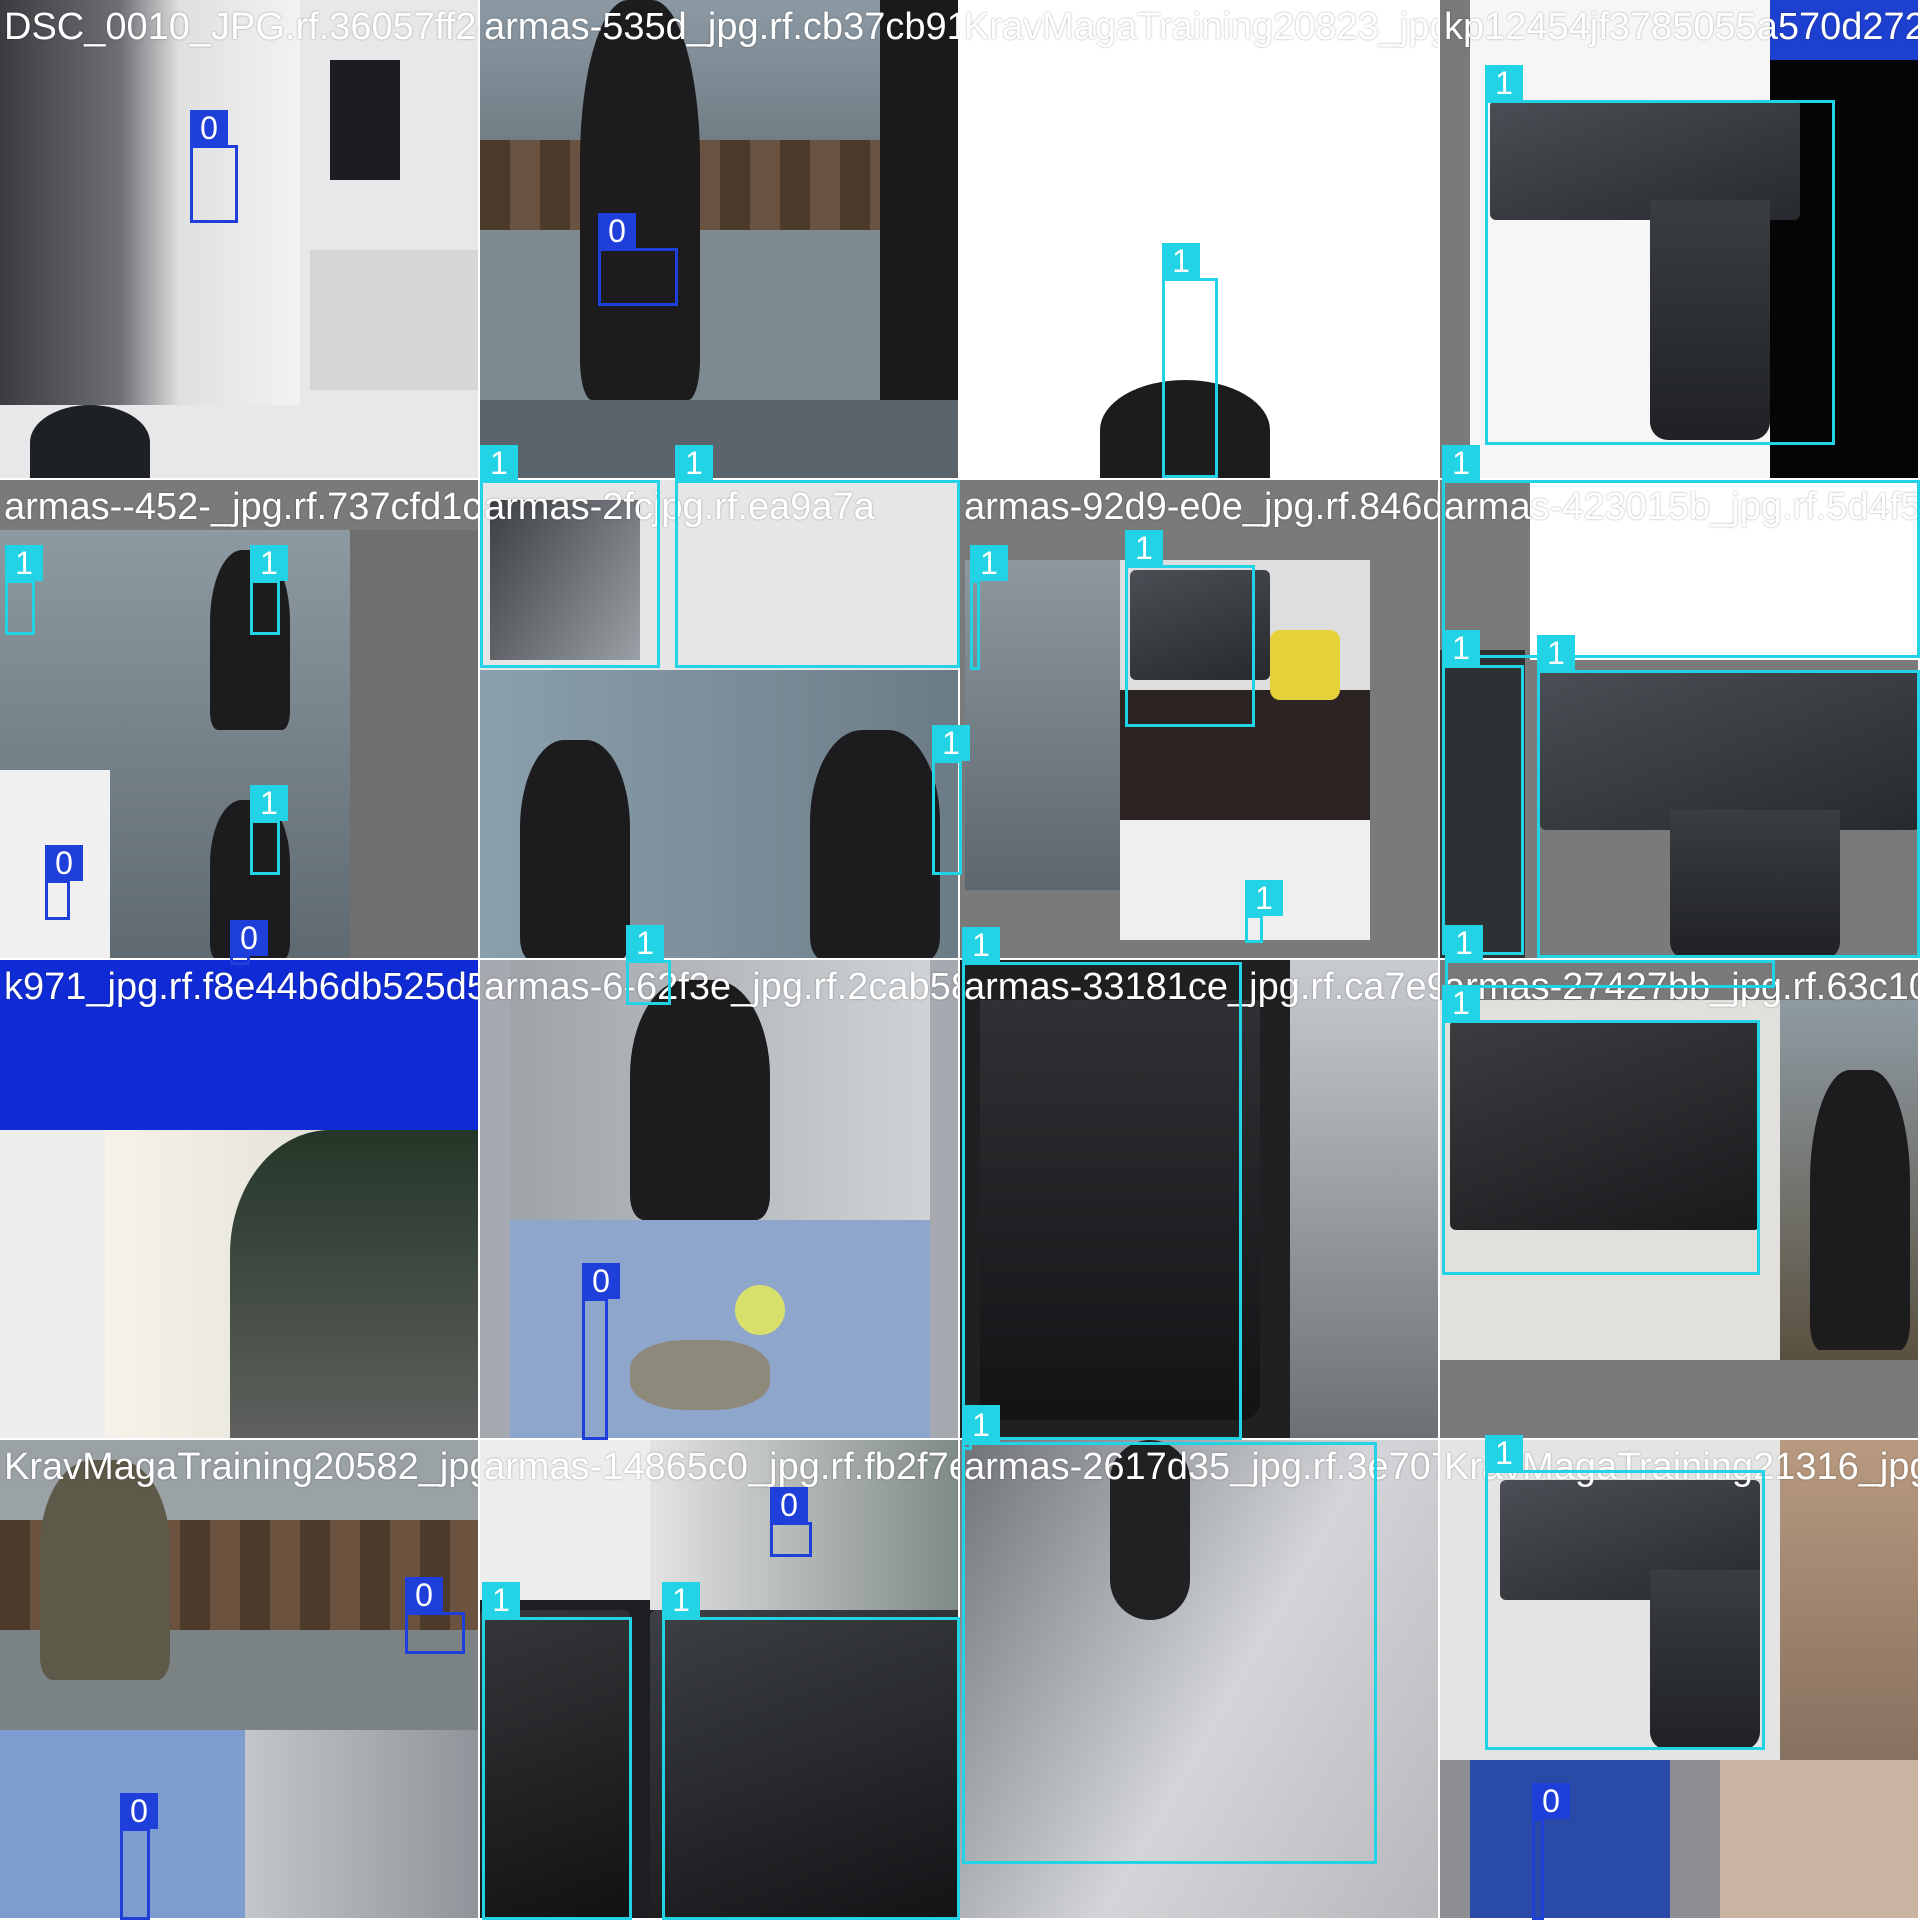 The image size is (1920, 1920). I want to click on mosaic-tile: KravMagaTraining20582_jpg, so click(240, 1680).